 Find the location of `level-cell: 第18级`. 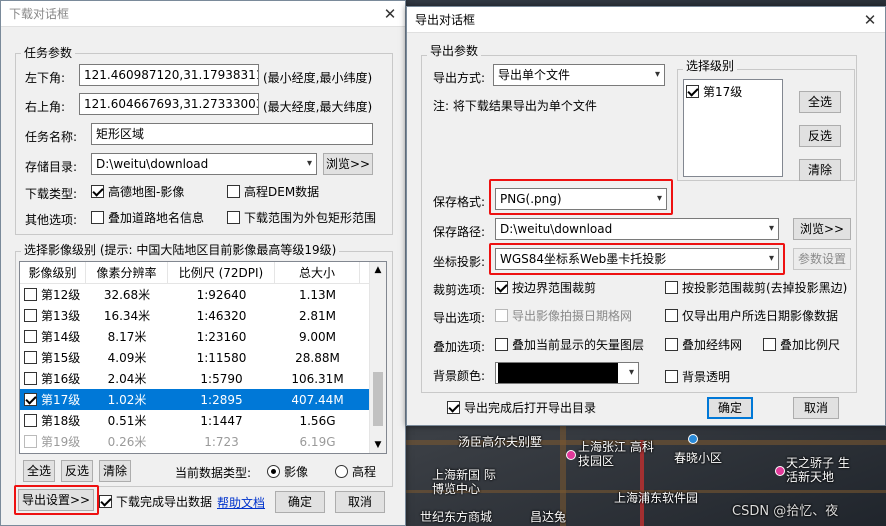

level-cell: 第18级 is located at coordinates (53, 420).